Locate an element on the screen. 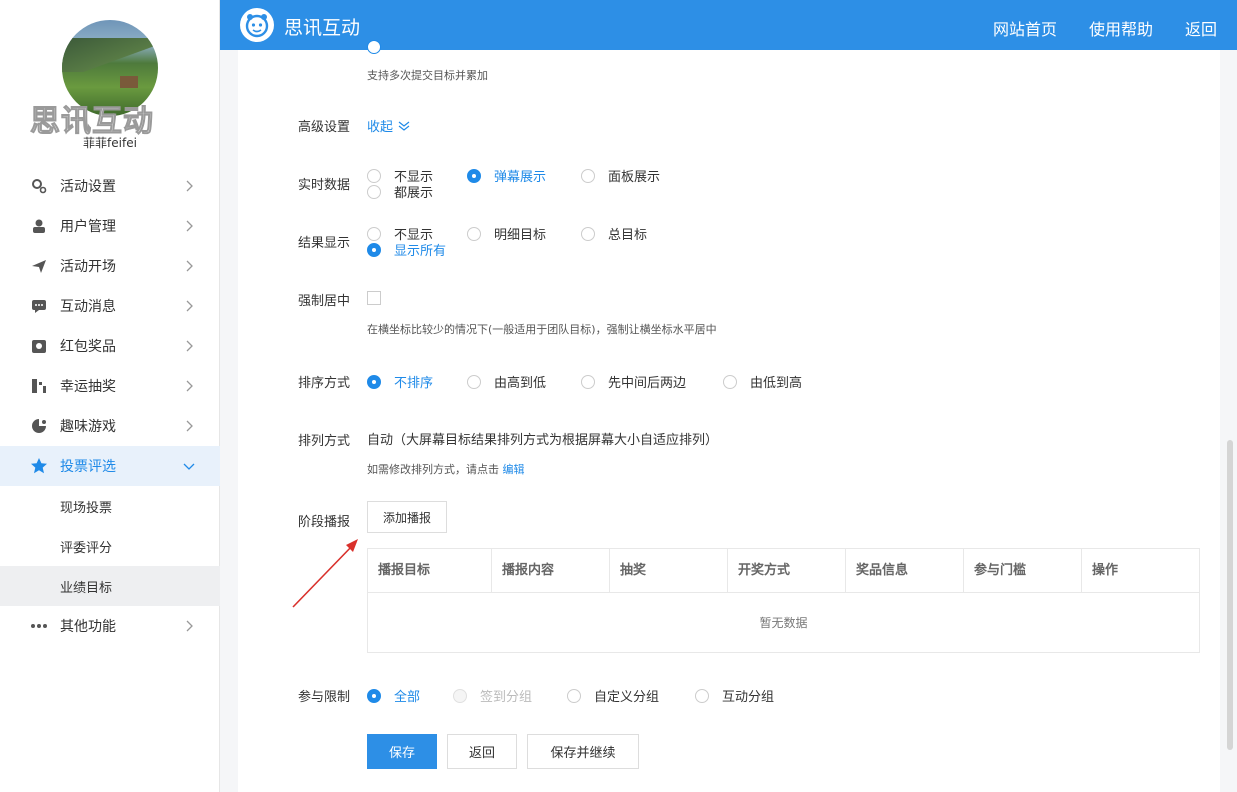 This screenshot has height=792, width=1237. nav-link-back: 返回 is located at coordinates (1201, 28).